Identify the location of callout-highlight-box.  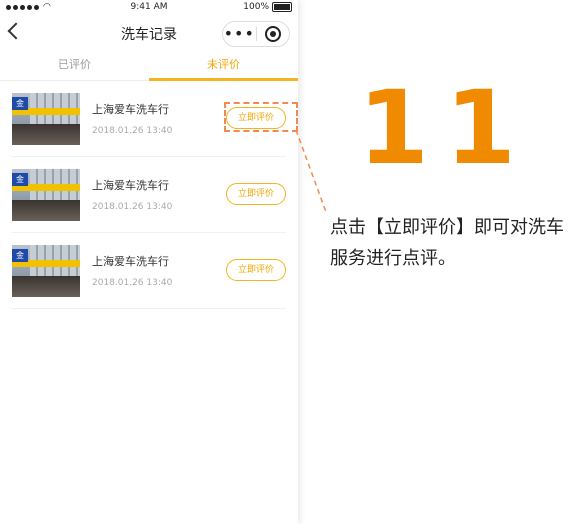
(261, 117).